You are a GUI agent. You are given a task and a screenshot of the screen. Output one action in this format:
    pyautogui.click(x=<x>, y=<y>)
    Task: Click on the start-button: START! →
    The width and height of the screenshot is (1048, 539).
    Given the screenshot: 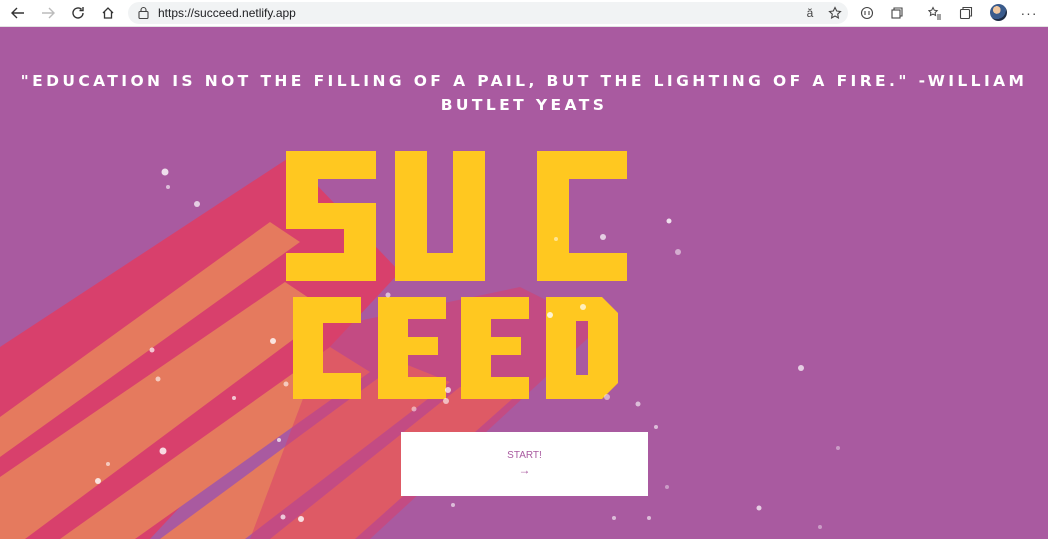 What is the action you would take?
    pyautogui.click(x=524, y=464)
    